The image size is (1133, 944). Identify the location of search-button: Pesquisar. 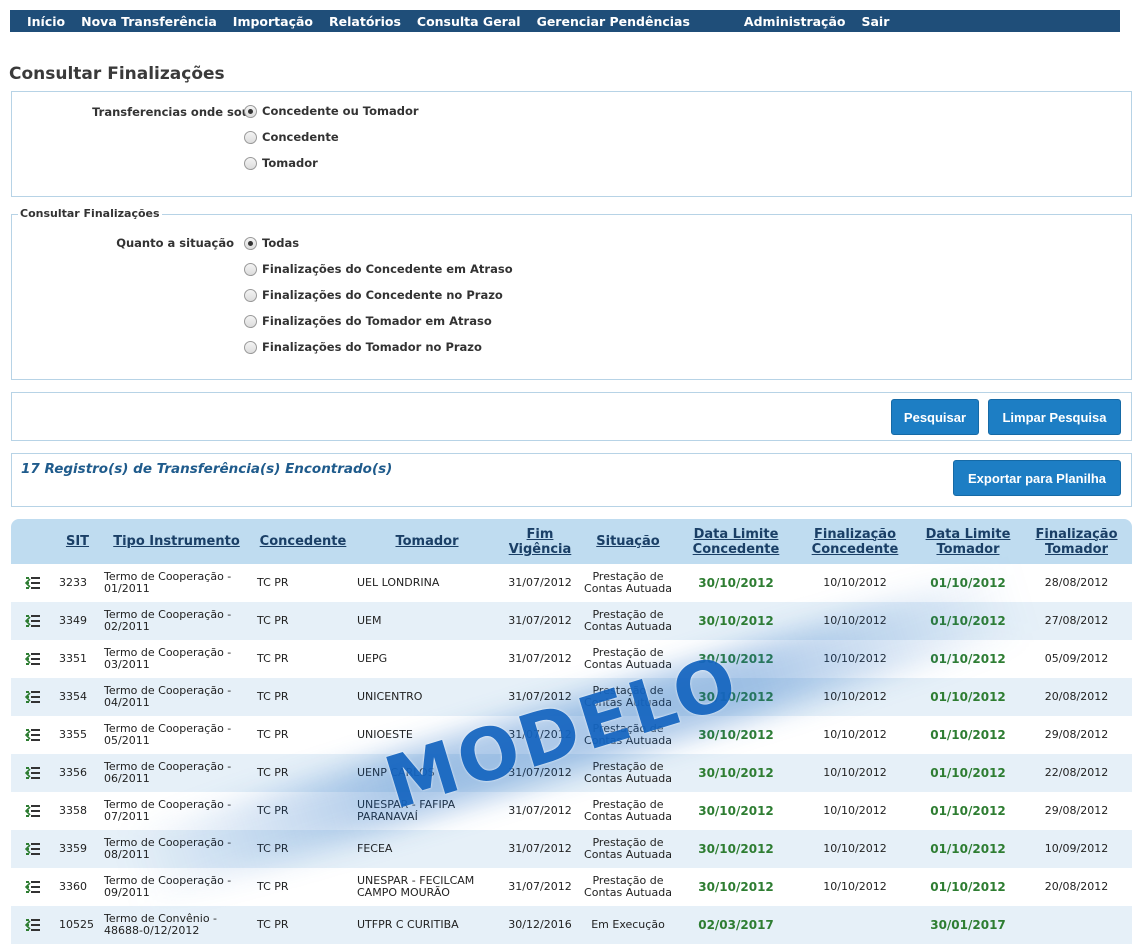
(935, 417).